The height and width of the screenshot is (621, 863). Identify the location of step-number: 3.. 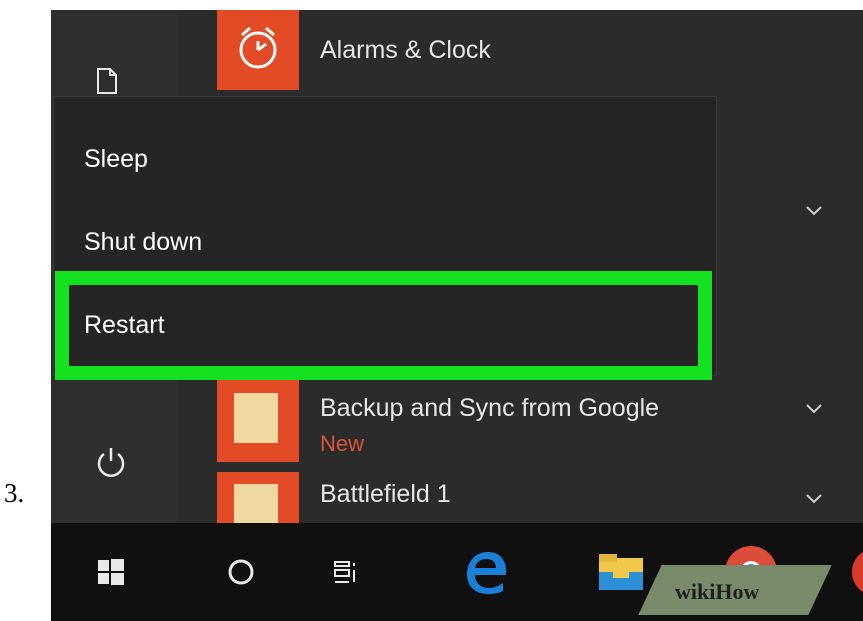
(14, 493).